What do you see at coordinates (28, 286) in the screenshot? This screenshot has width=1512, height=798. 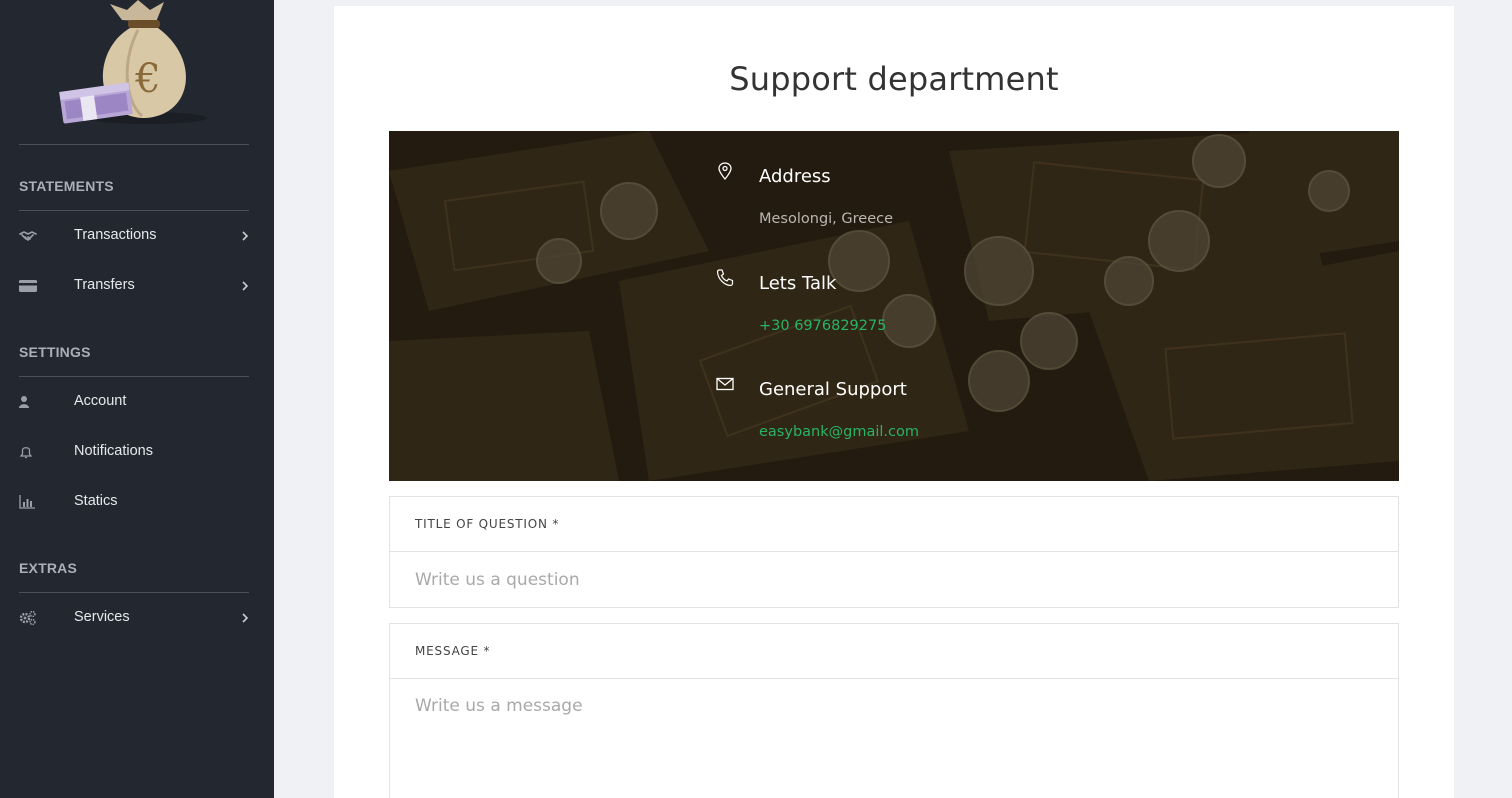 I see `credit-card-icon` at bounding box center [28, 286].